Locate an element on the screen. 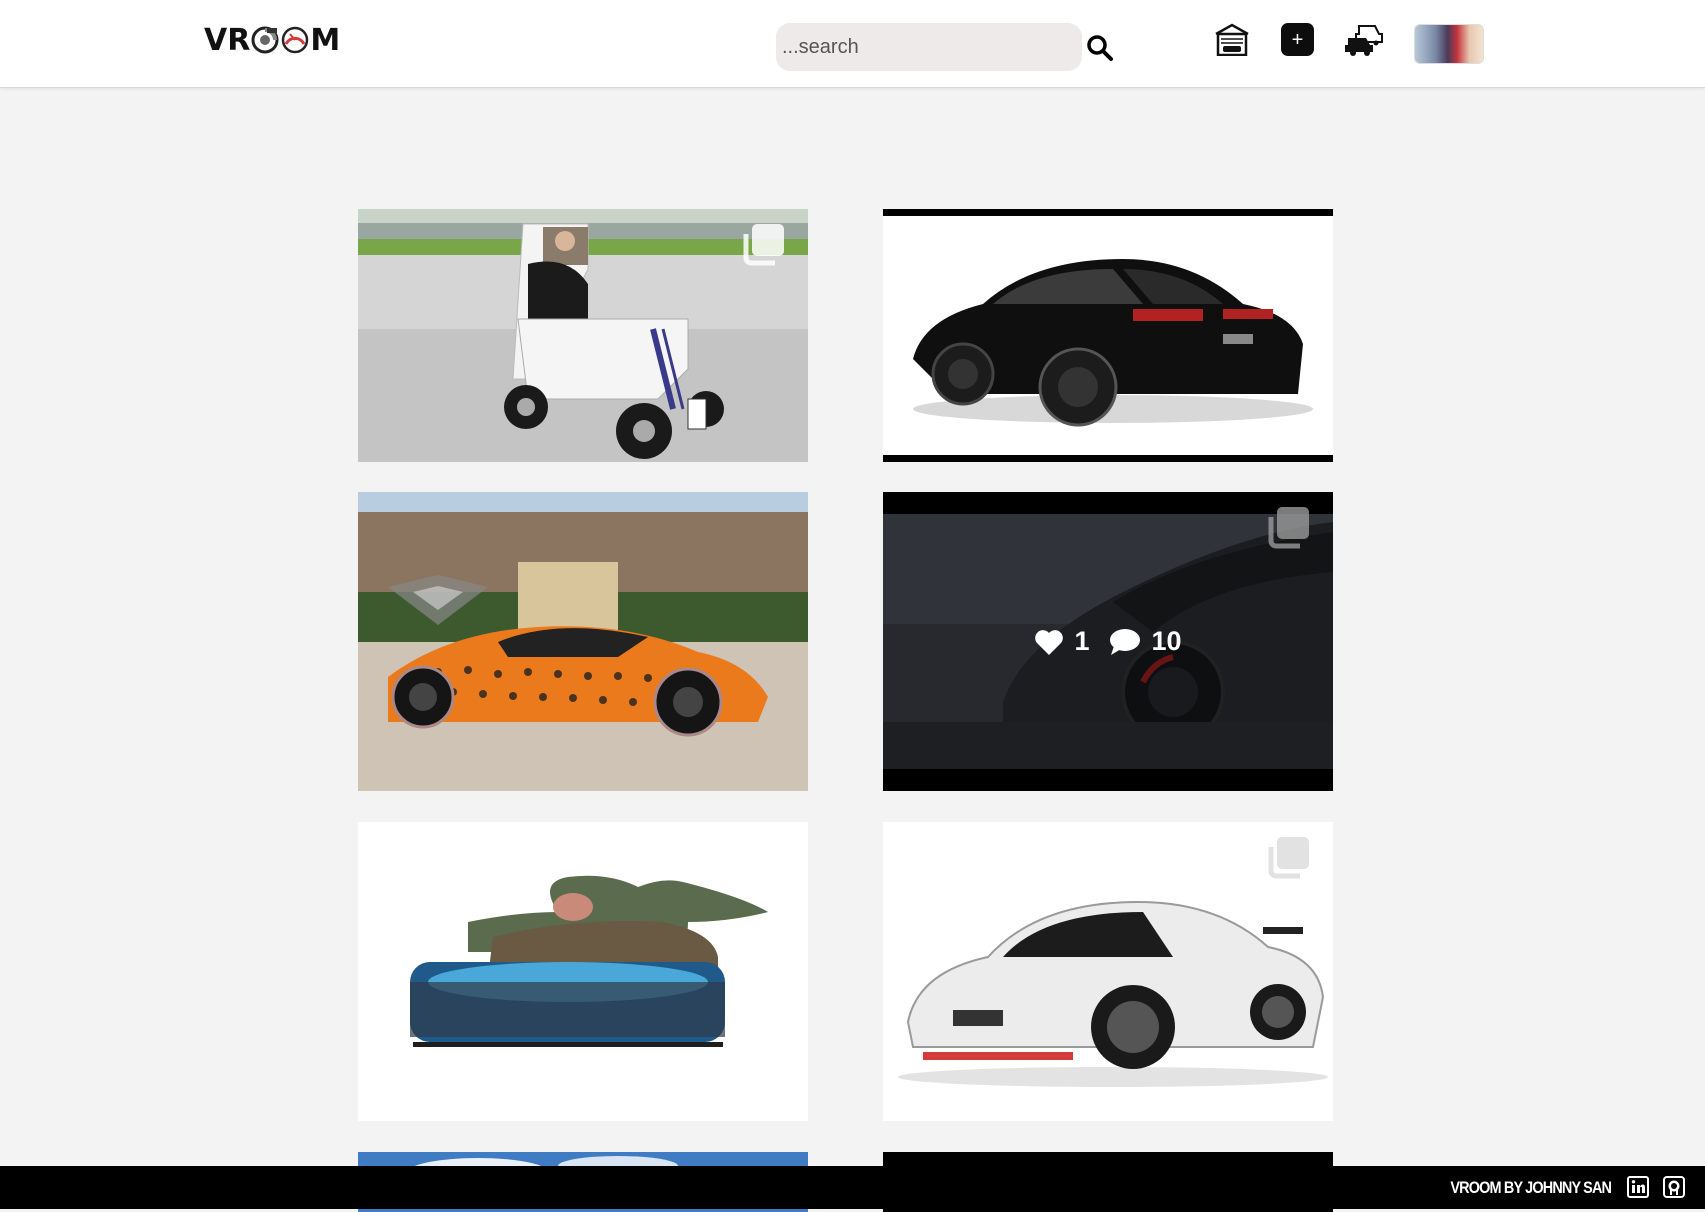 The width and height of the screenshot is (1705, 1212). turbo-gauge-icon is located at coordinates (265, 40).